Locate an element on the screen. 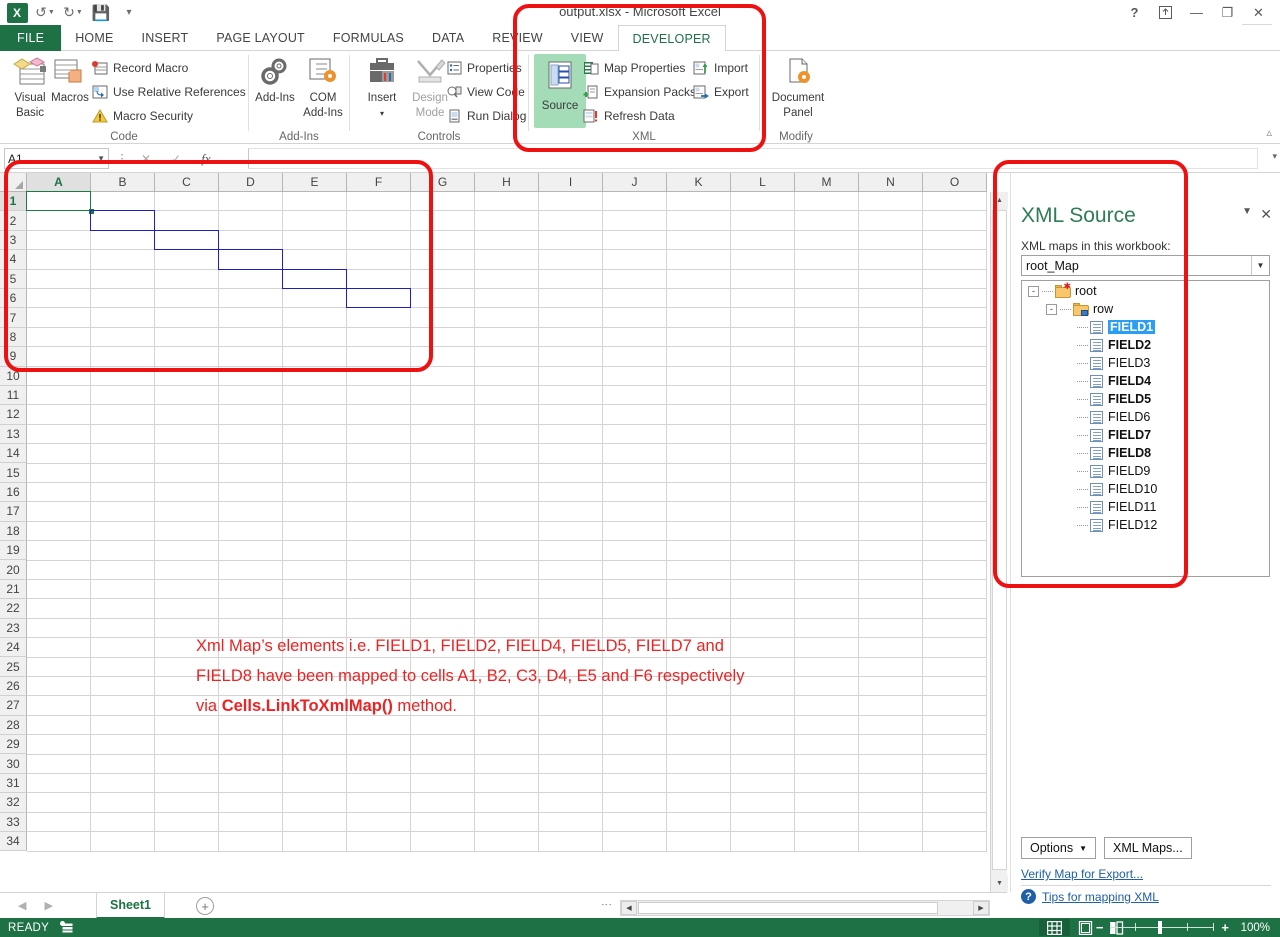  row-header-29: 29 is located at coordinates (13, 744).